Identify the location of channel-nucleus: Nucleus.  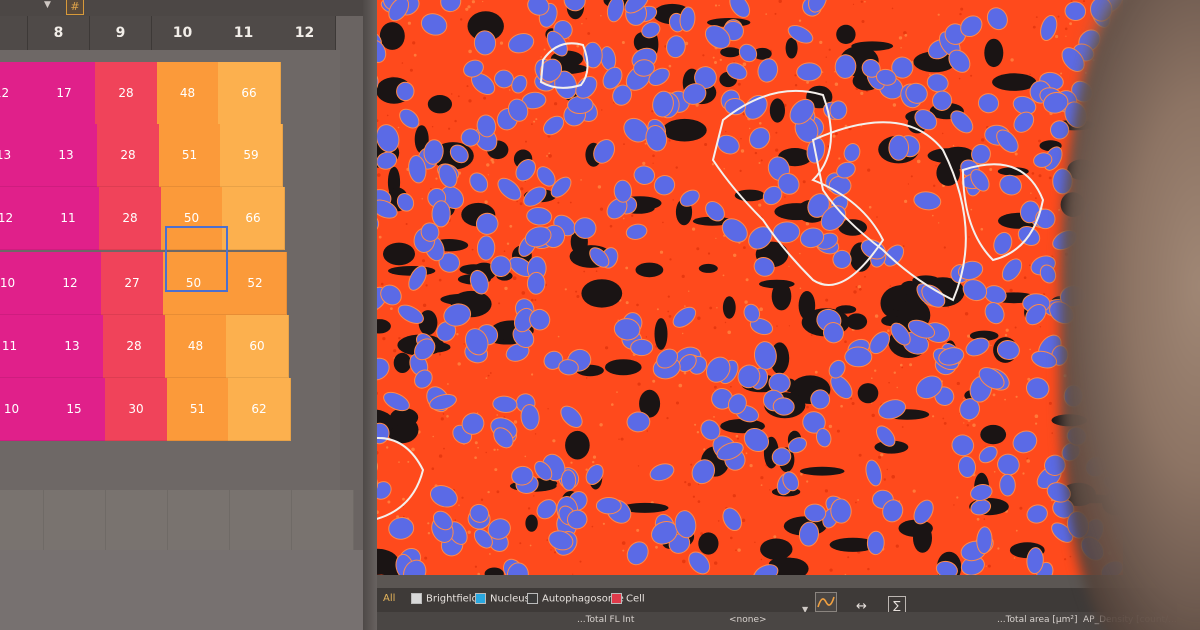
(502, 599).